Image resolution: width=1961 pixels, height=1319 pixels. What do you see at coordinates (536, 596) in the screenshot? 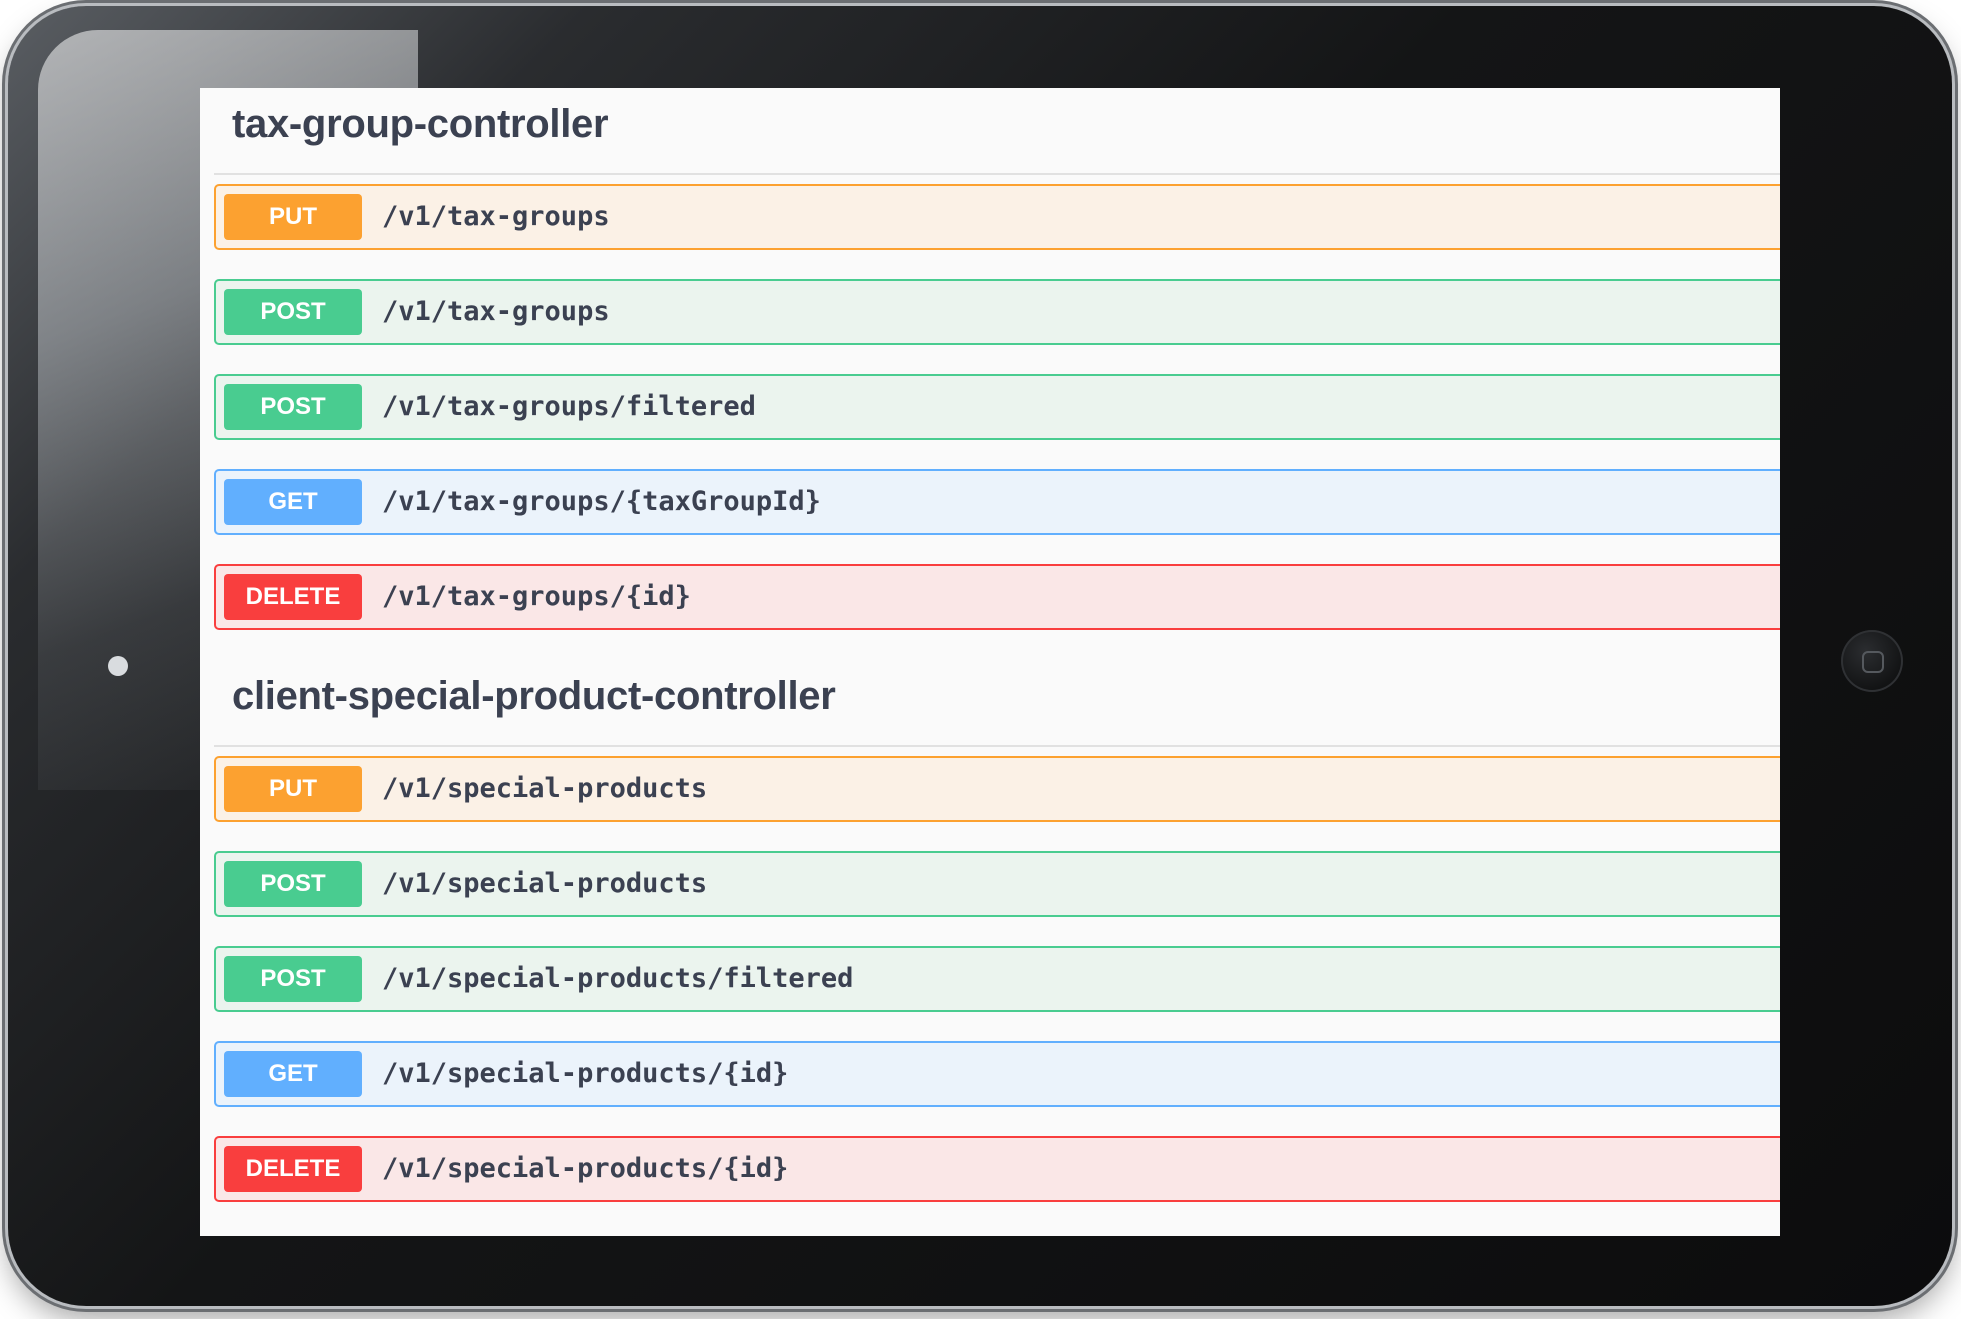
I see `operation-path: /v1/tax-groups/{id}` at bounding box center [536, 596].